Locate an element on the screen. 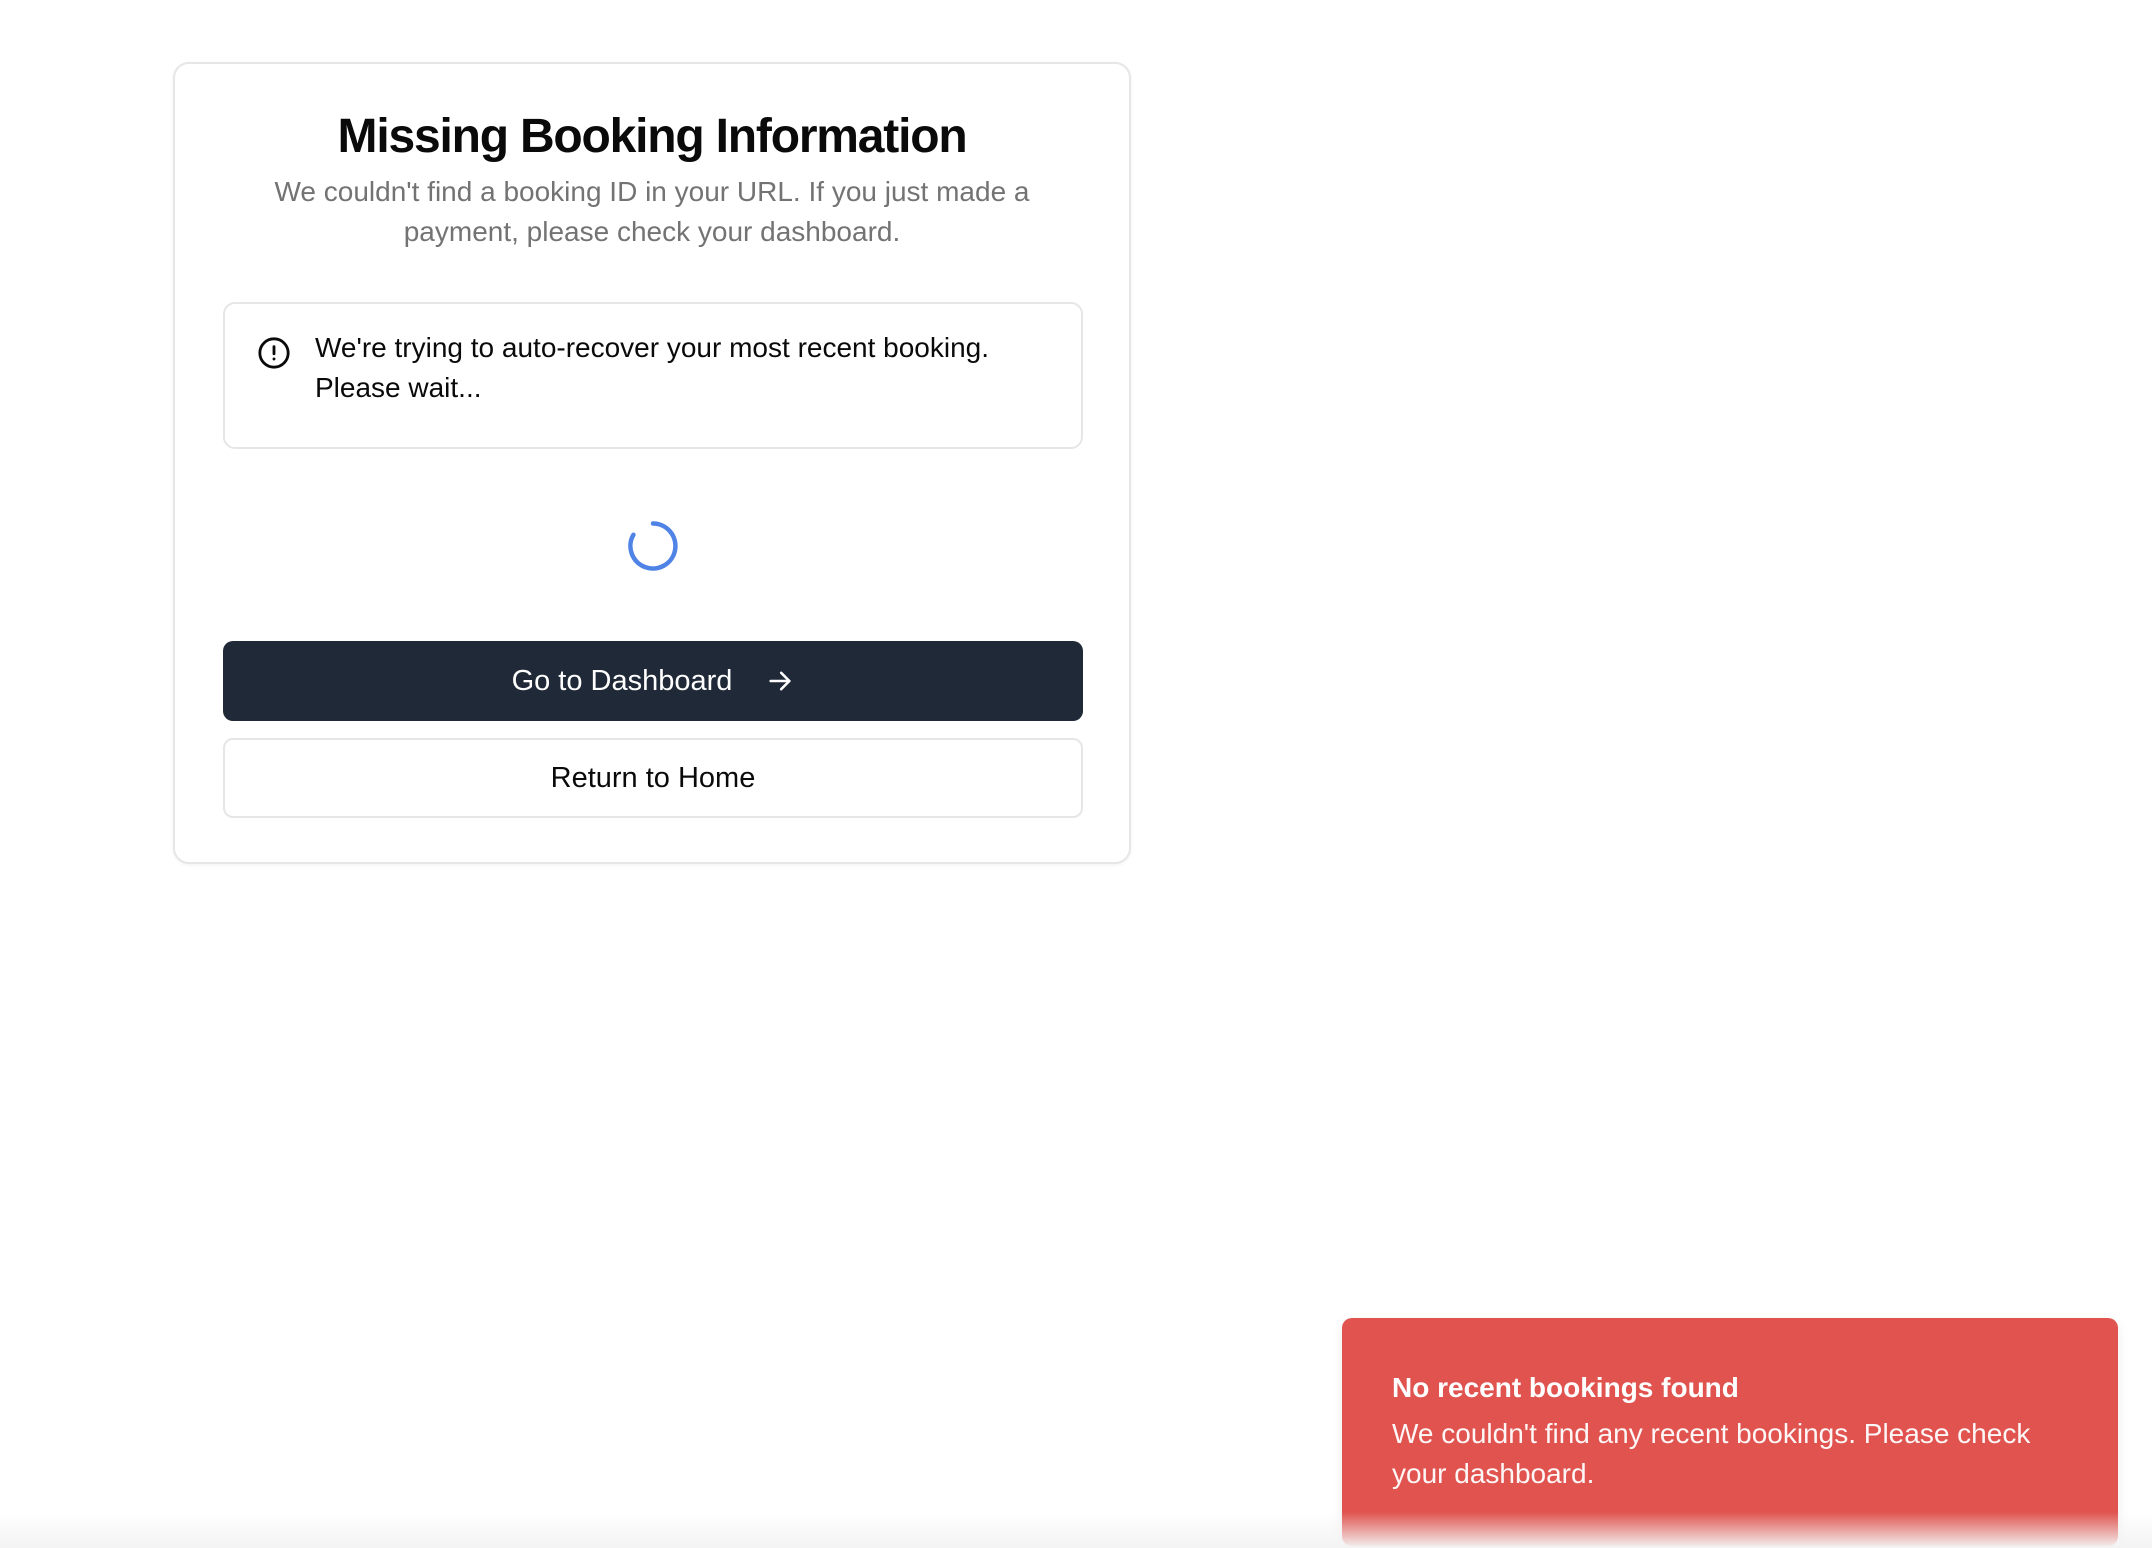 The height and width of the screenshot is (1548, 2152). toast-title: No recent bookings found is located at coordinates (1565, 1387).